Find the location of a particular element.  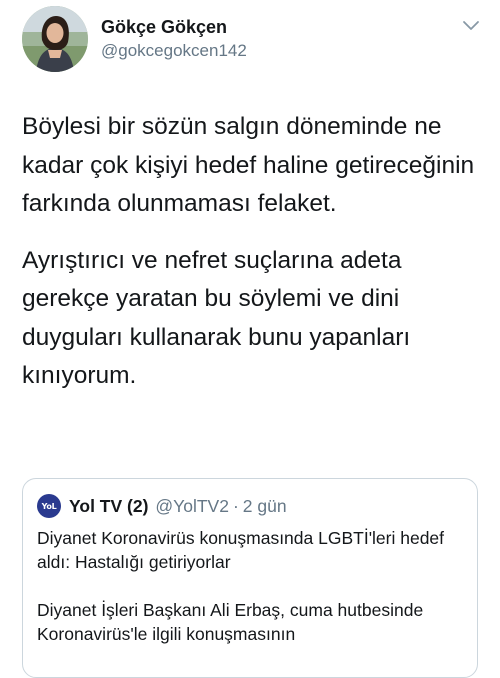

chevron-down-icon is located at coordinates (471, 26).